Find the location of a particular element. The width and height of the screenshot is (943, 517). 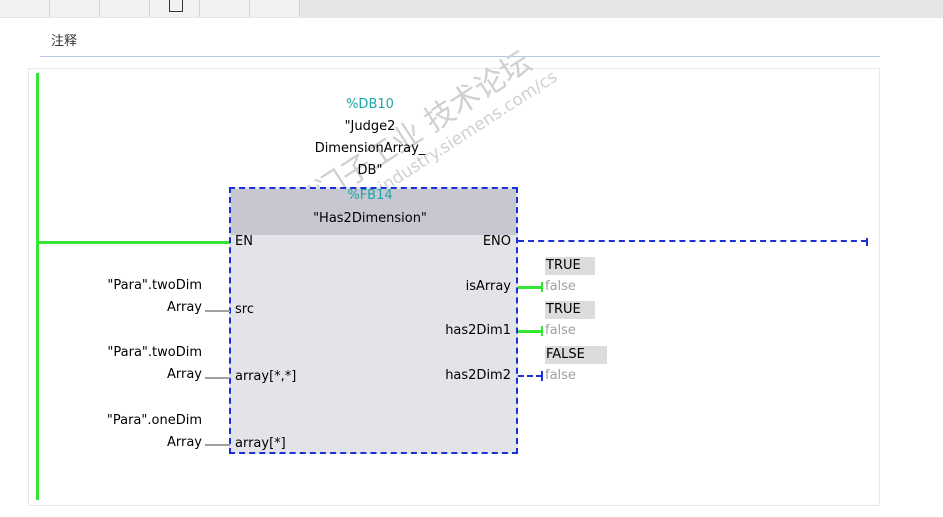

fb-name: "Has2Dimension" is located at coordinates (370, 218).